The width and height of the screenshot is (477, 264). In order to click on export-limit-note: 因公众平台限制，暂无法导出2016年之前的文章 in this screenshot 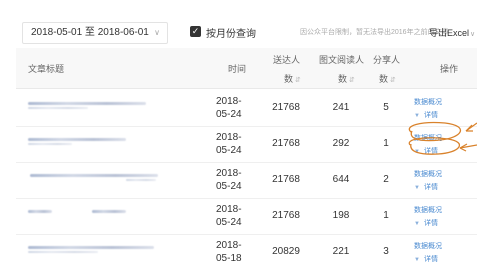, I will do `click(374, 32)`.